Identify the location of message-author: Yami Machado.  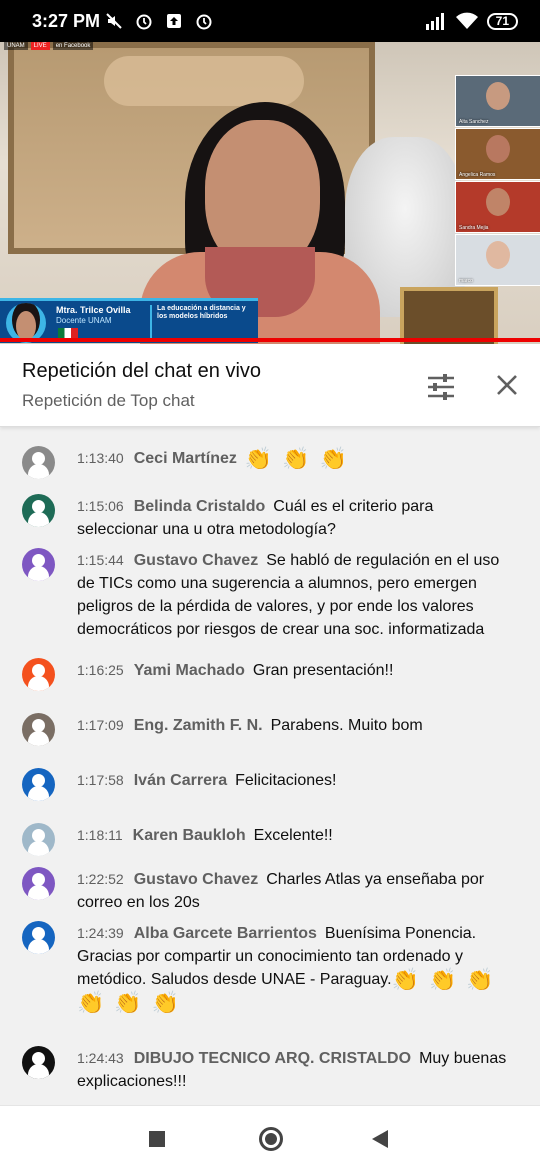
(189, 670).